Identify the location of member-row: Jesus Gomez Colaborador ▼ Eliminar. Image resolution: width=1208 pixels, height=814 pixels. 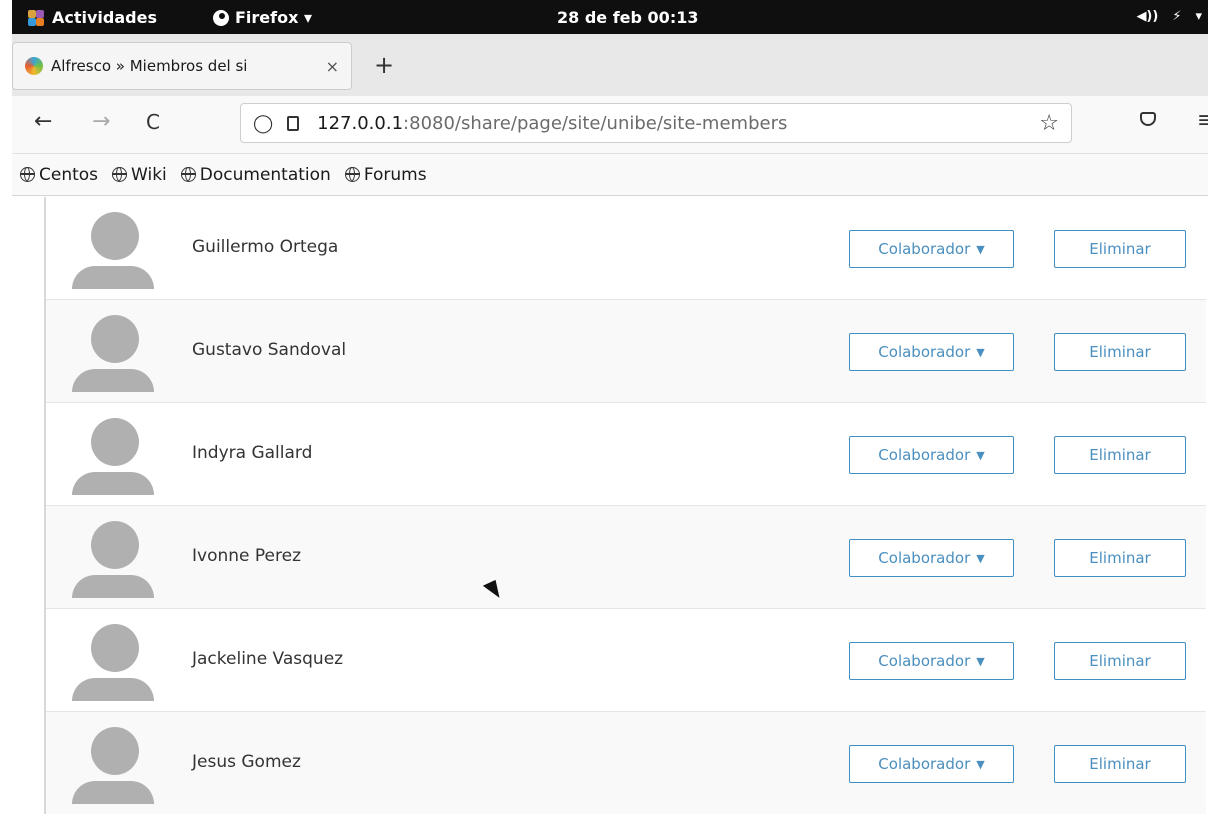
(626, 763).